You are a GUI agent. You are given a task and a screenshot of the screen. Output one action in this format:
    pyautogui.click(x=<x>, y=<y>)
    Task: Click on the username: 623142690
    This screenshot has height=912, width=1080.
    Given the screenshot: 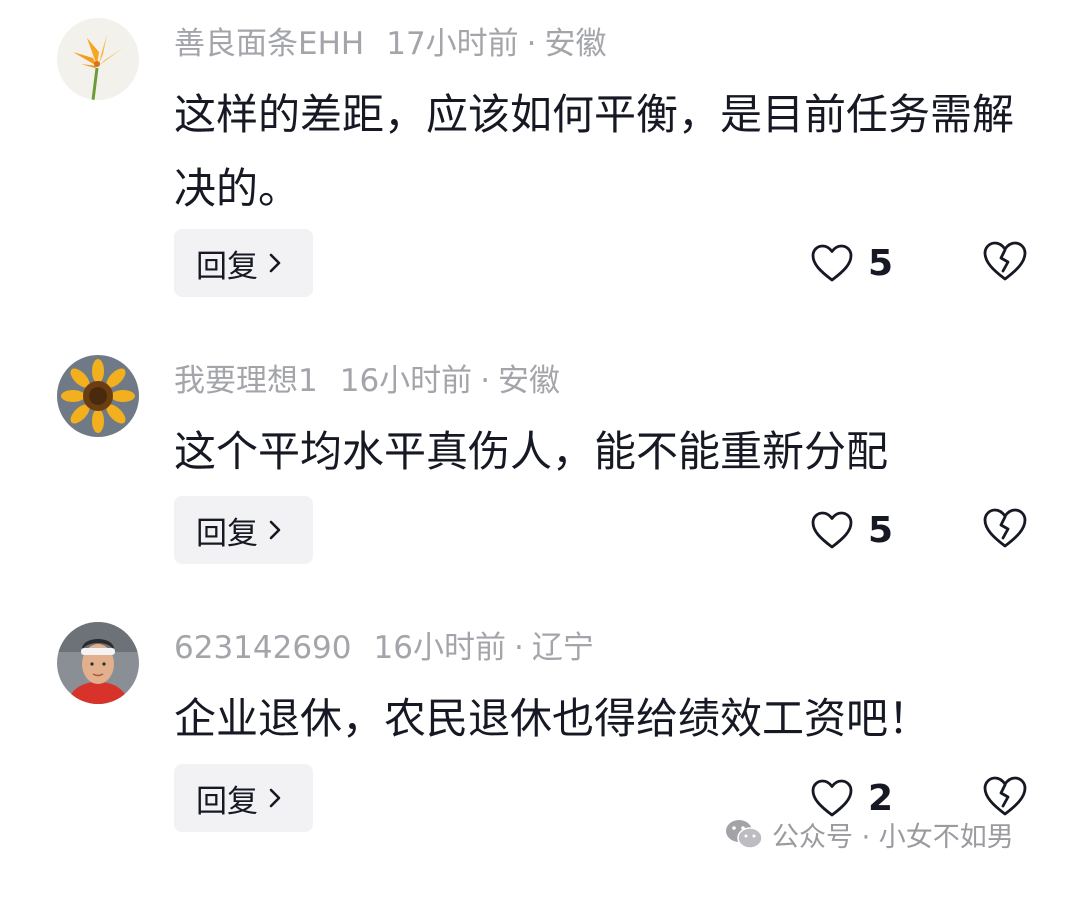 What is the action you would take?
    pyautogui.click(x=263, y=648)
    